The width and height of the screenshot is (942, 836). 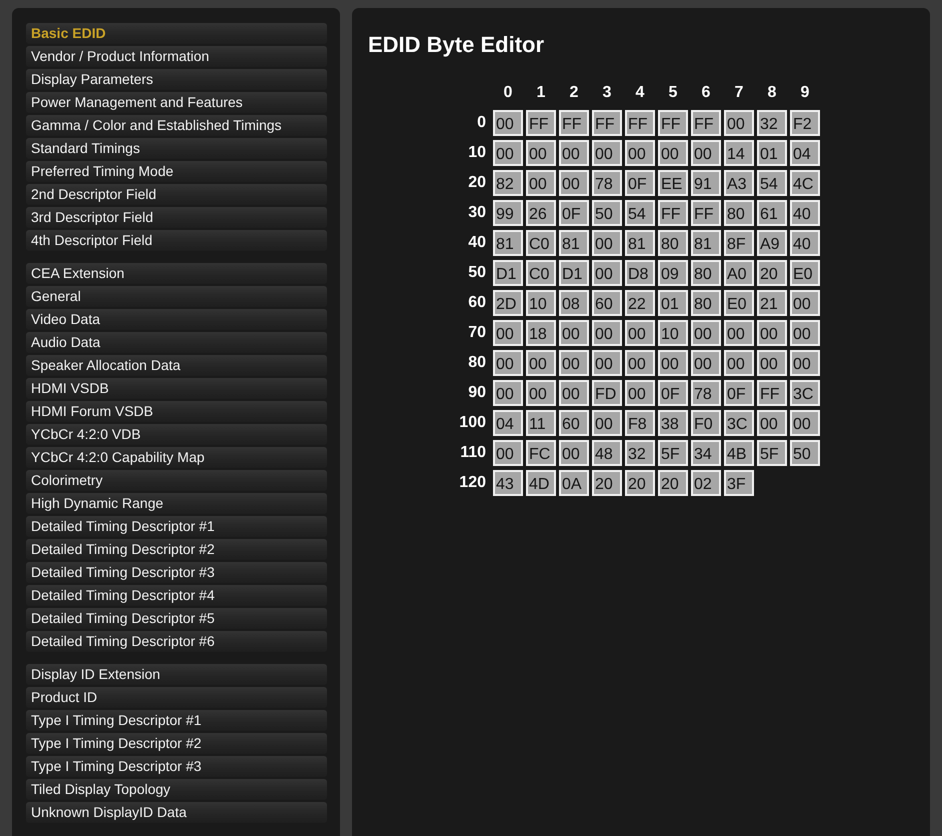 I want to click on byte-field: 21, so click(x=772, y=303).